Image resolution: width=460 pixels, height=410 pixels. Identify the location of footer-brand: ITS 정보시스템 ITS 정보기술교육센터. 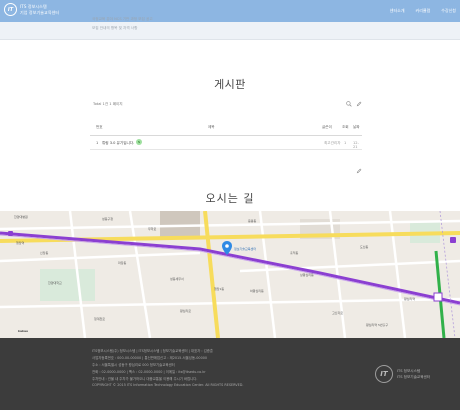
(414, 374).